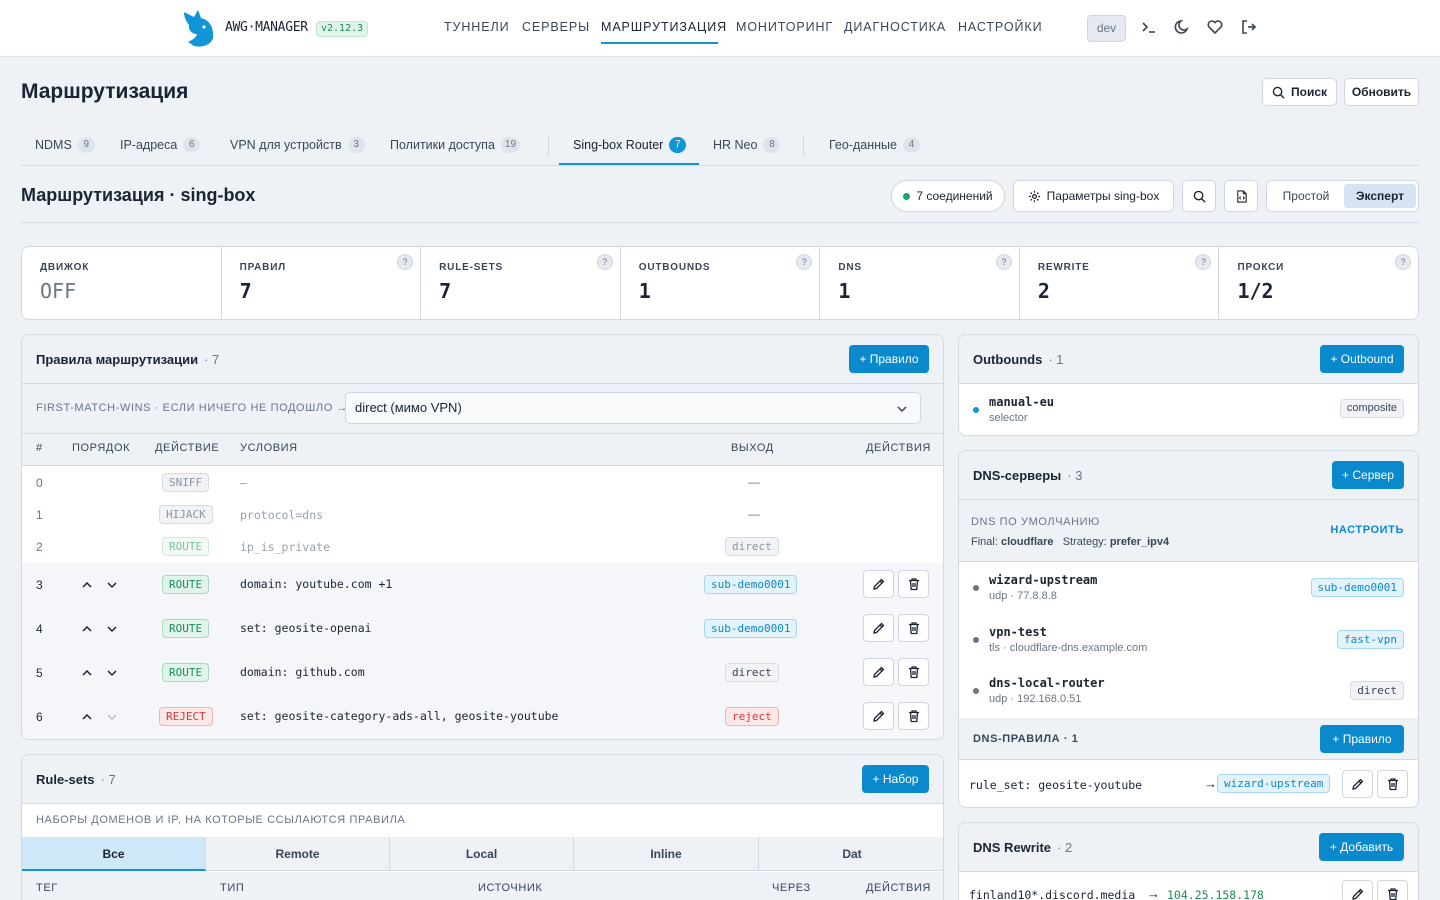 The width and height of the screenshot is (1440, 900). What do you see at coordinates (1000, 27) in the screenshot?
I see `nav-settings: НАСТРОЙКИ` at bounding box center [1000, 27].